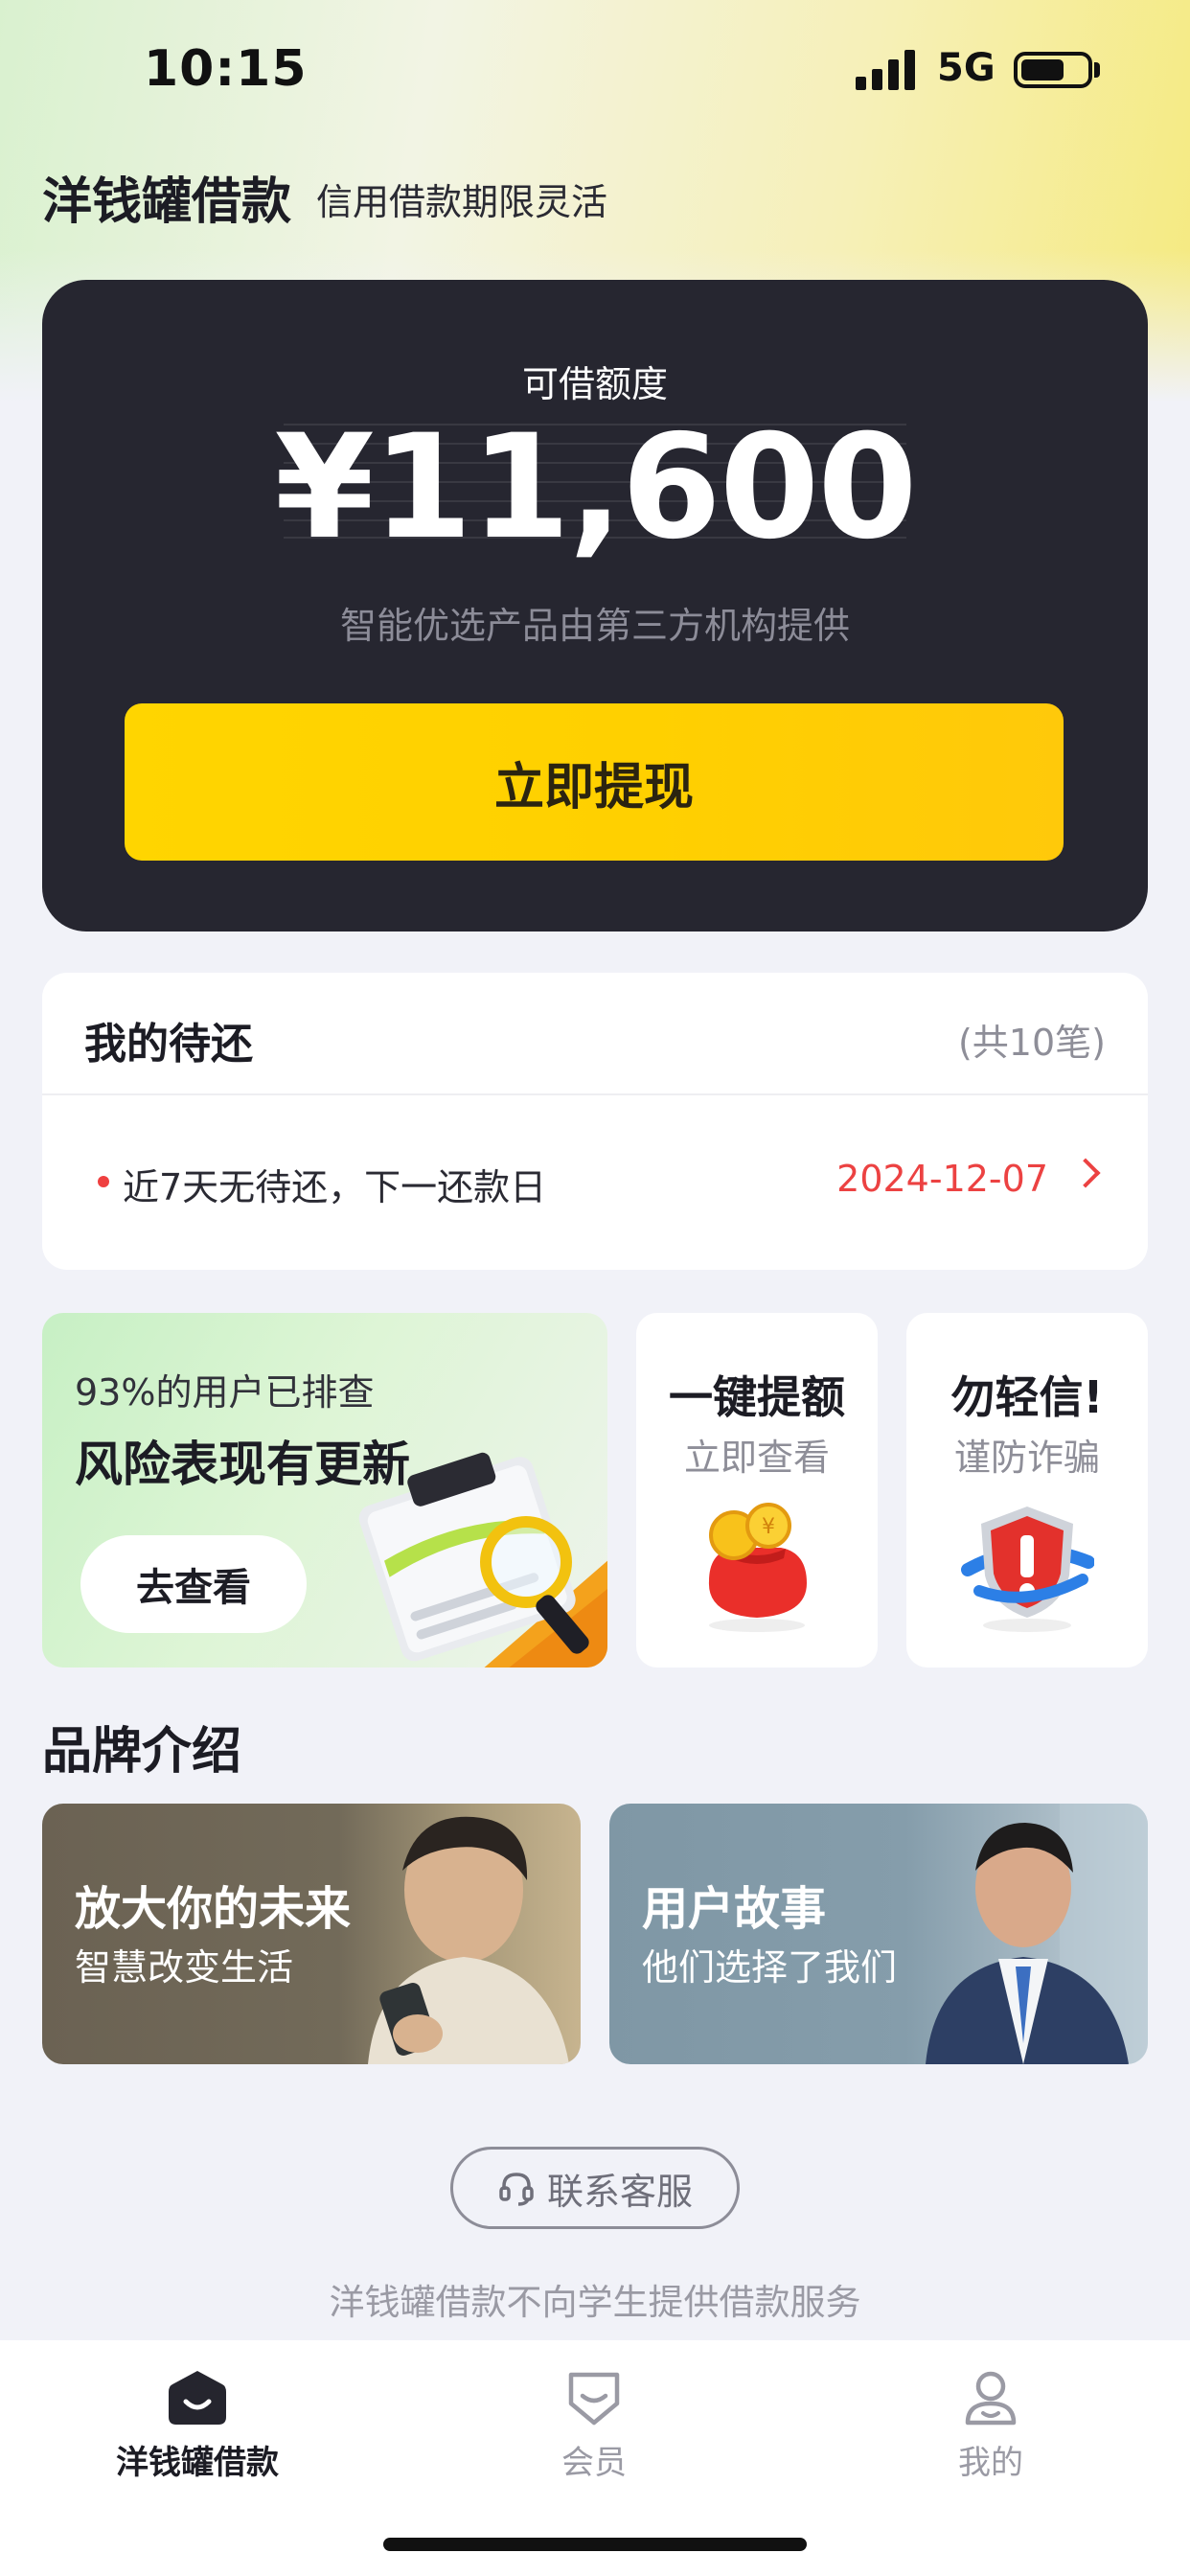 Image resolution: width=1190 pixels, height=2576 pixels. I want to click on battery-icon, so click(1053, 70).